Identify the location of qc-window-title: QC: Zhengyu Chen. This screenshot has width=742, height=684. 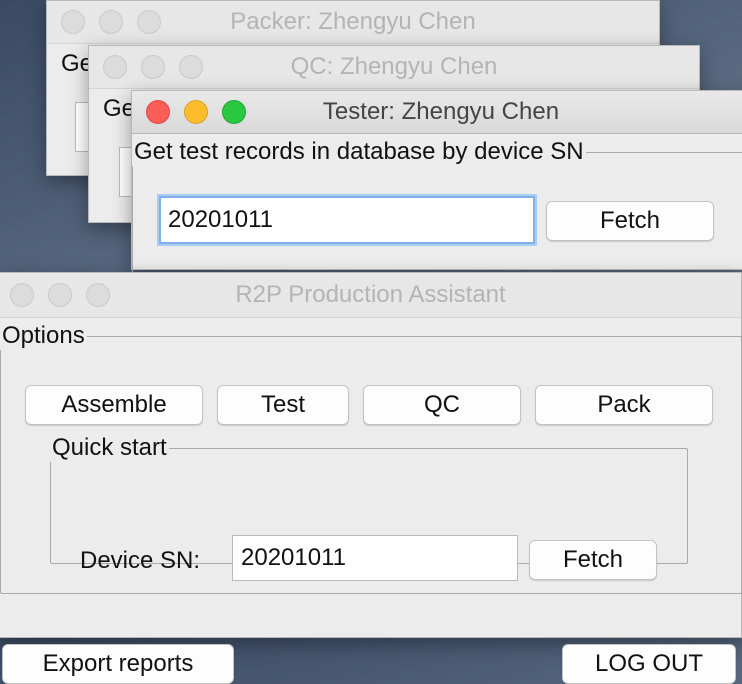
(394, 66).